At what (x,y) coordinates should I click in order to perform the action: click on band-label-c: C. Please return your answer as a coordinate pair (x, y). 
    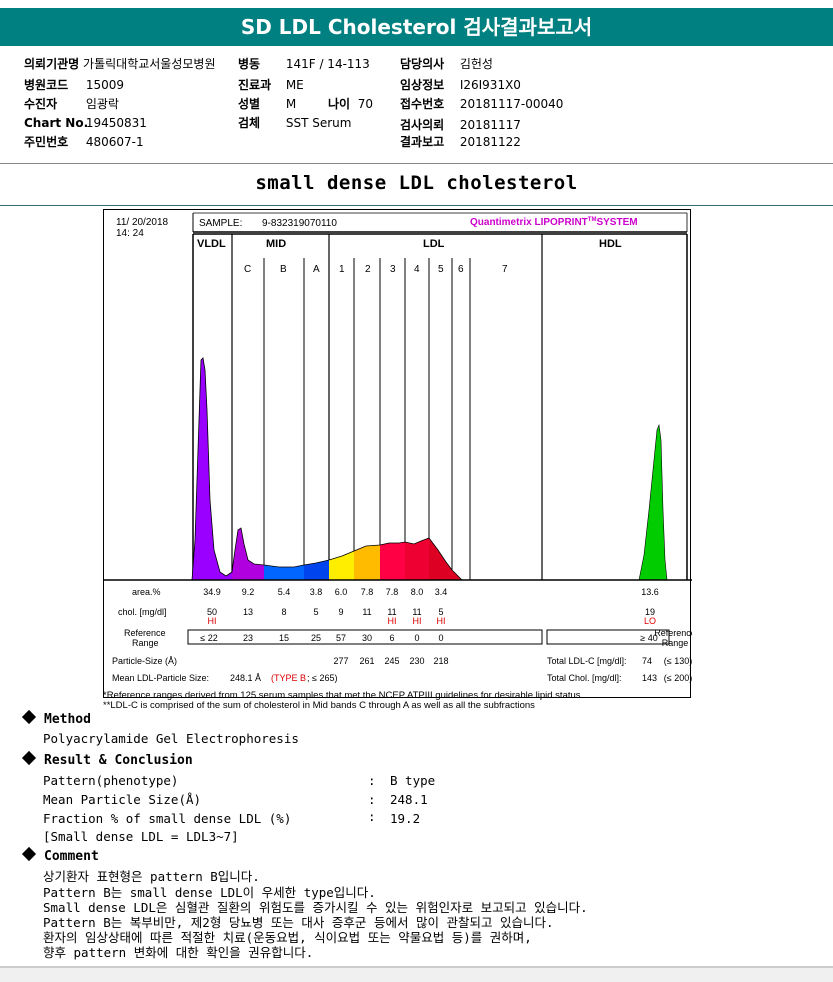
    Looking at the image, I should click on (247, 269).